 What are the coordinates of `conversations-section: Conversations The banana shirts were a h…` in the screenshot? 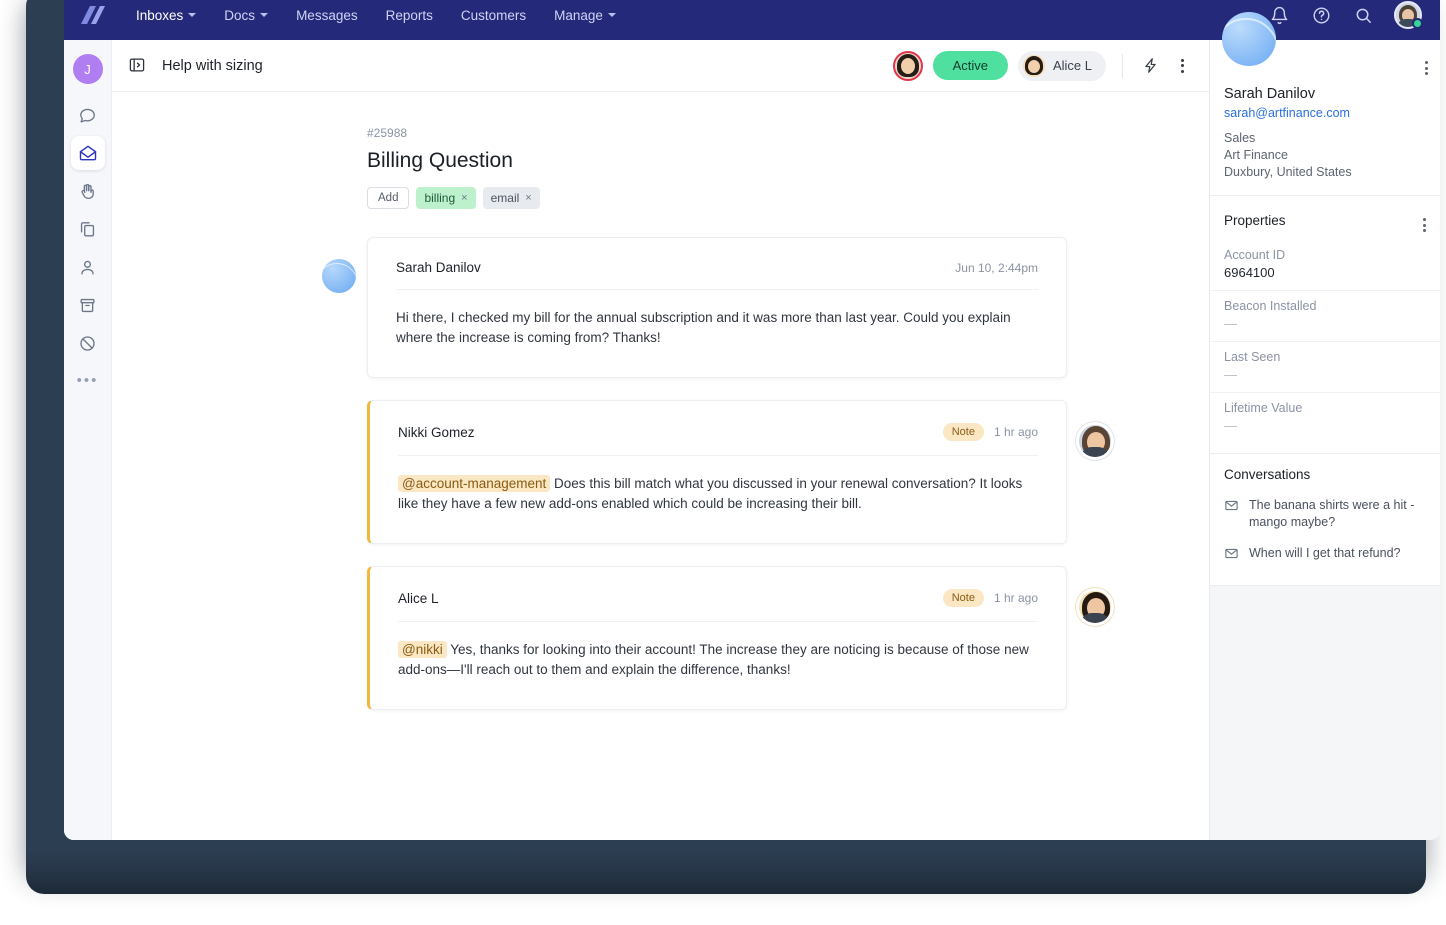 It's located at (1325, 520).